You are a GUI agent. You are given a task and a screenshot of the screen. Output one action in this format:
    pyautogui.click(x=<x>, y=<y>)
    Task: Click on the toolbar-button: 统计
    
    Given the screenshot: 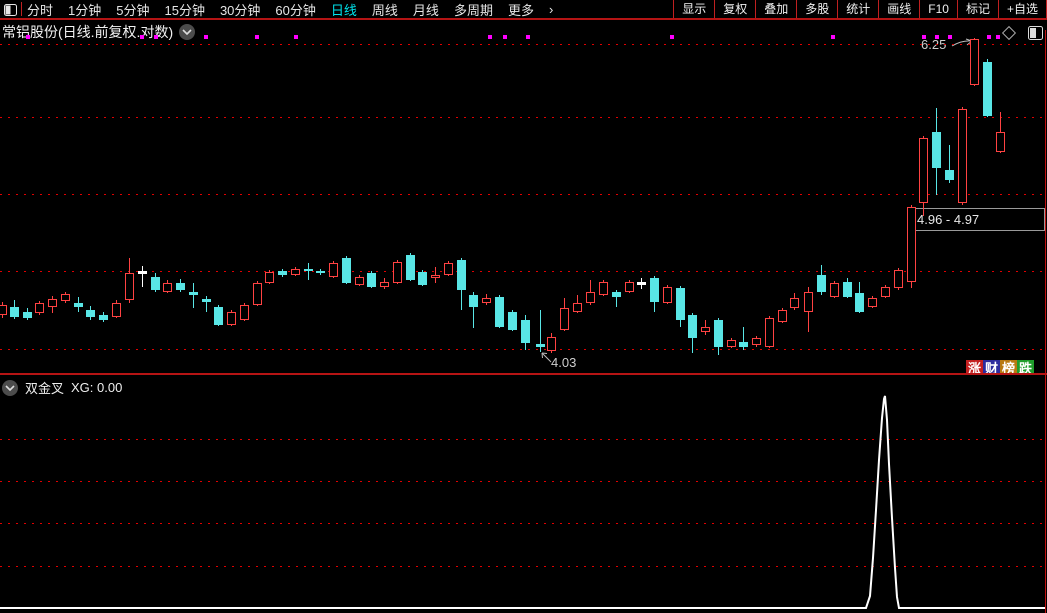 What is the action you would take?
    pyautogui.click(x=857, y=9)
    